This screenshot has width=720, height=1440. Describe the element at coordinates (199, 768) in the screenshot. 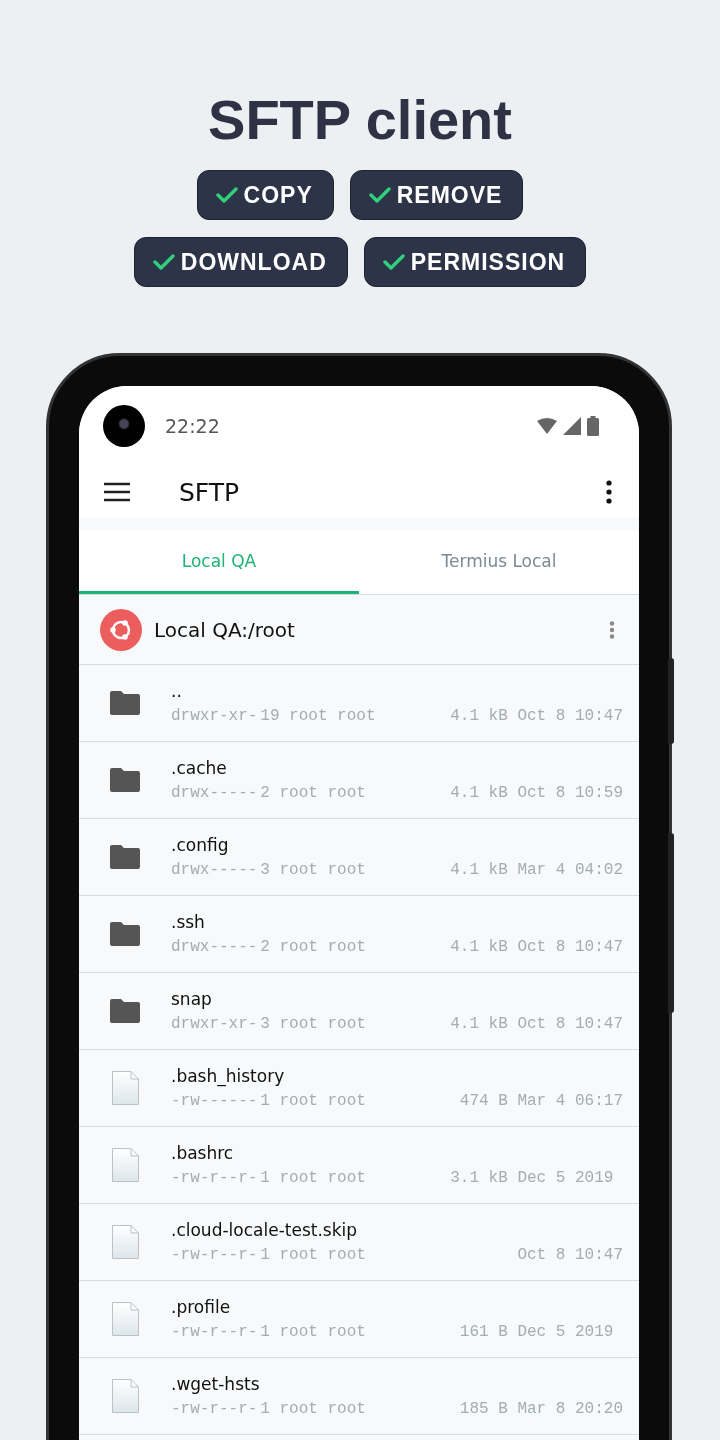

I see `file-name: .cache` at that location.